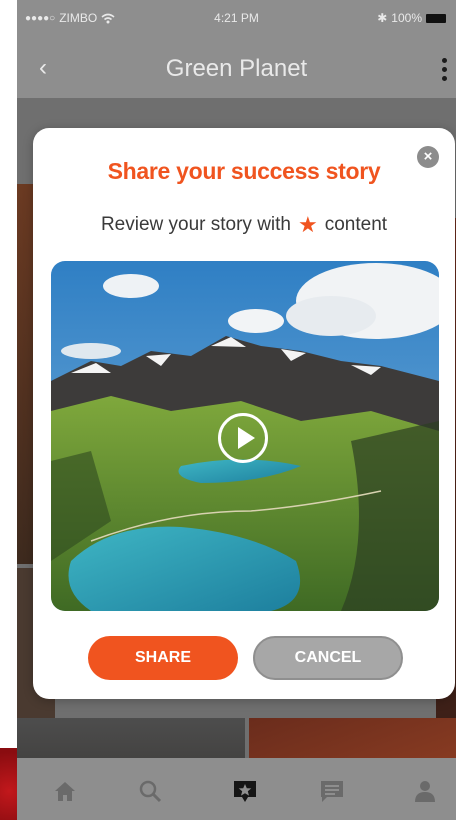  What do you see at coordinates (65, 791) in the screenshot?
I see `home-icon` at bounding box center [65, 791].